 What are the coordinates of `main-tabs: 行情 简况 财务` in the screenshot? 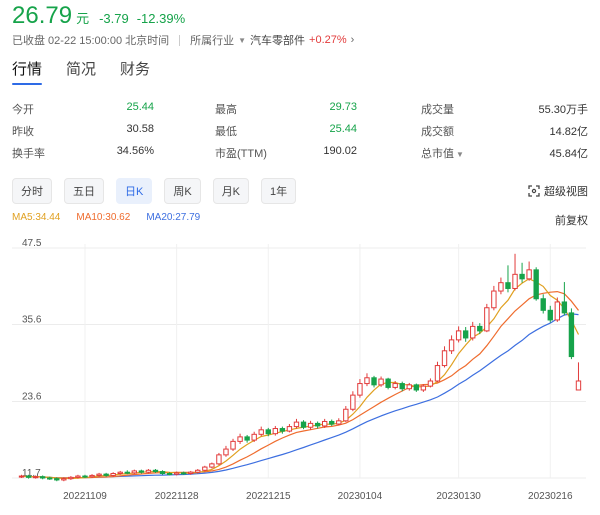 It's located at (81, 71).